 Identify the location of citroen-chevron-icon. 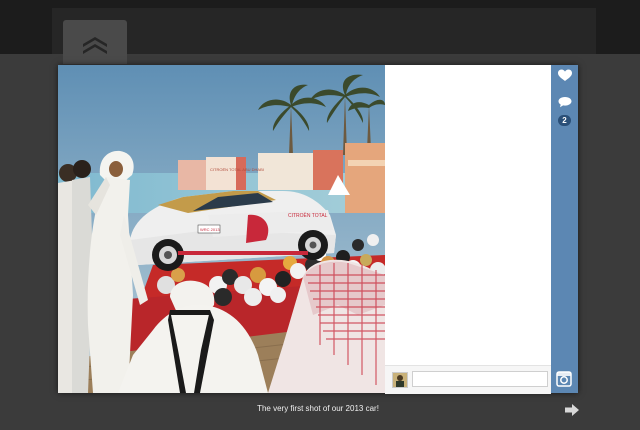
(95, 45).